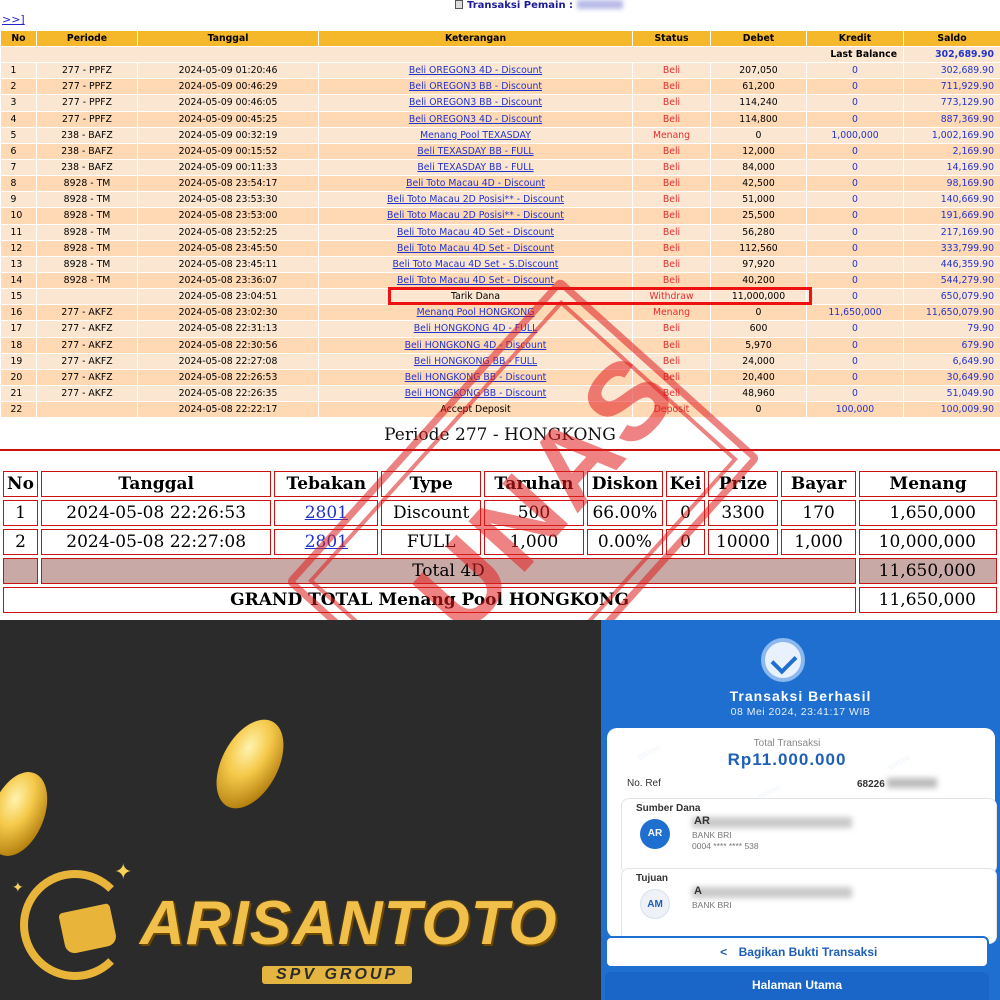  What do you see at coordinates (685, 484) in the screenshot?
I see `win-column-header: Kei` at bounding box center [685, 484].